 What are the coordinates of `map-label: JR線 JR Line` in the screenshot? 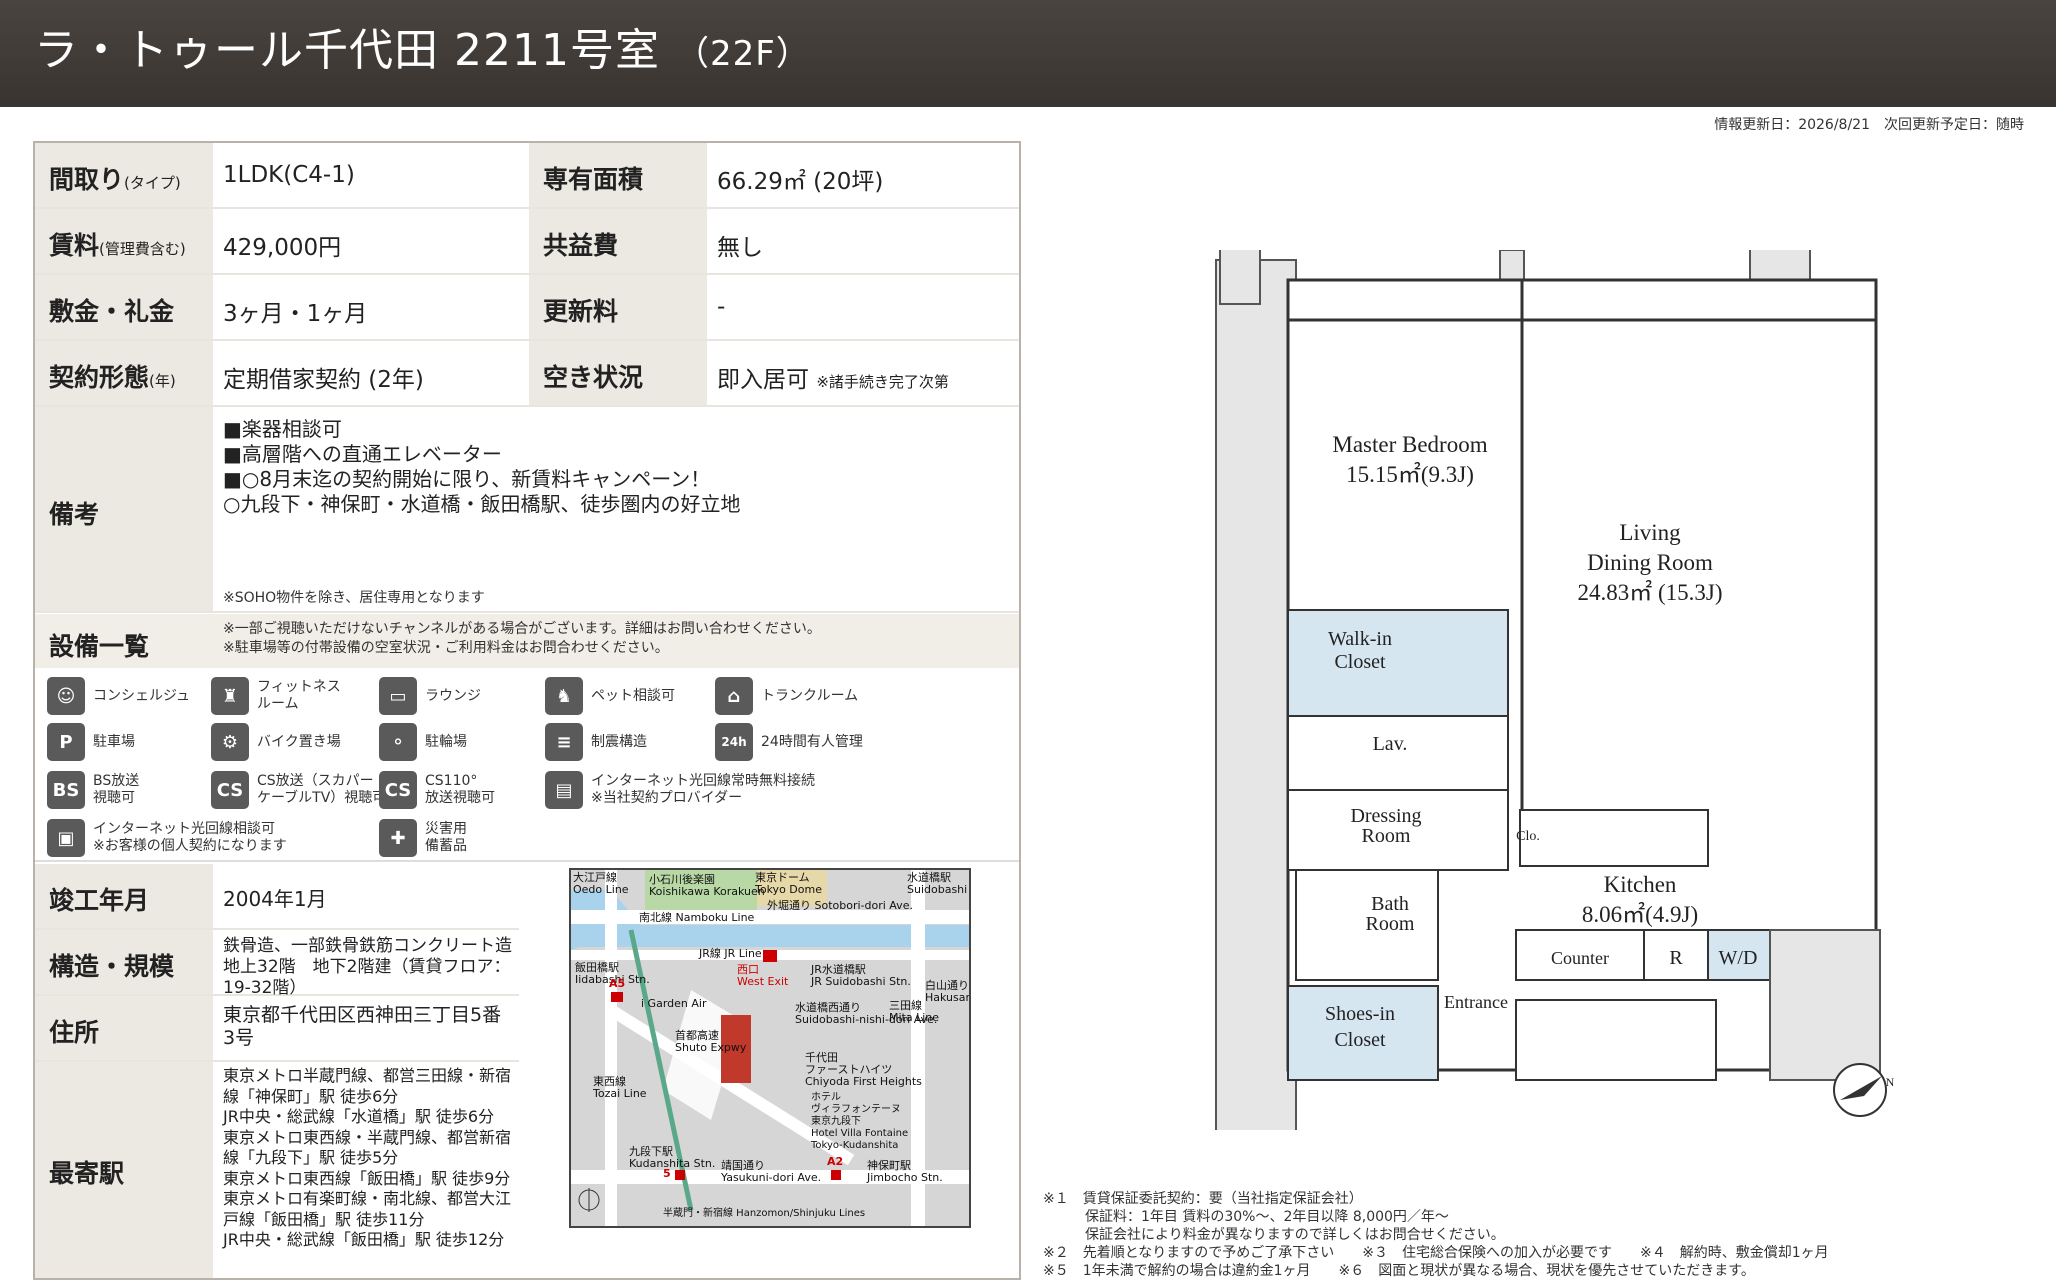 It's located at (730, 953).